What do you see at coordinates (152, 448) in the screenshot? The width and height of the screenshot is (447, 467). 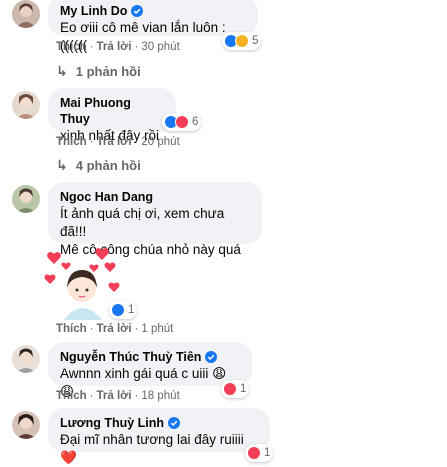 I see `comment-text: Đại mĩ nhân tương lai đây ruiiii ❤️` at bounding box center [152, 448].